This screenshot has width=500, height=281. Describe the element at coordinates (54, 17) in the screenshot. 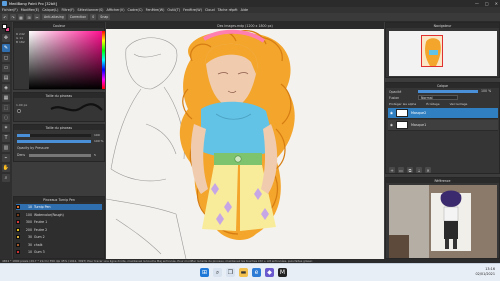

I see `antialias-toggle: Anti-aliasing` at that location.